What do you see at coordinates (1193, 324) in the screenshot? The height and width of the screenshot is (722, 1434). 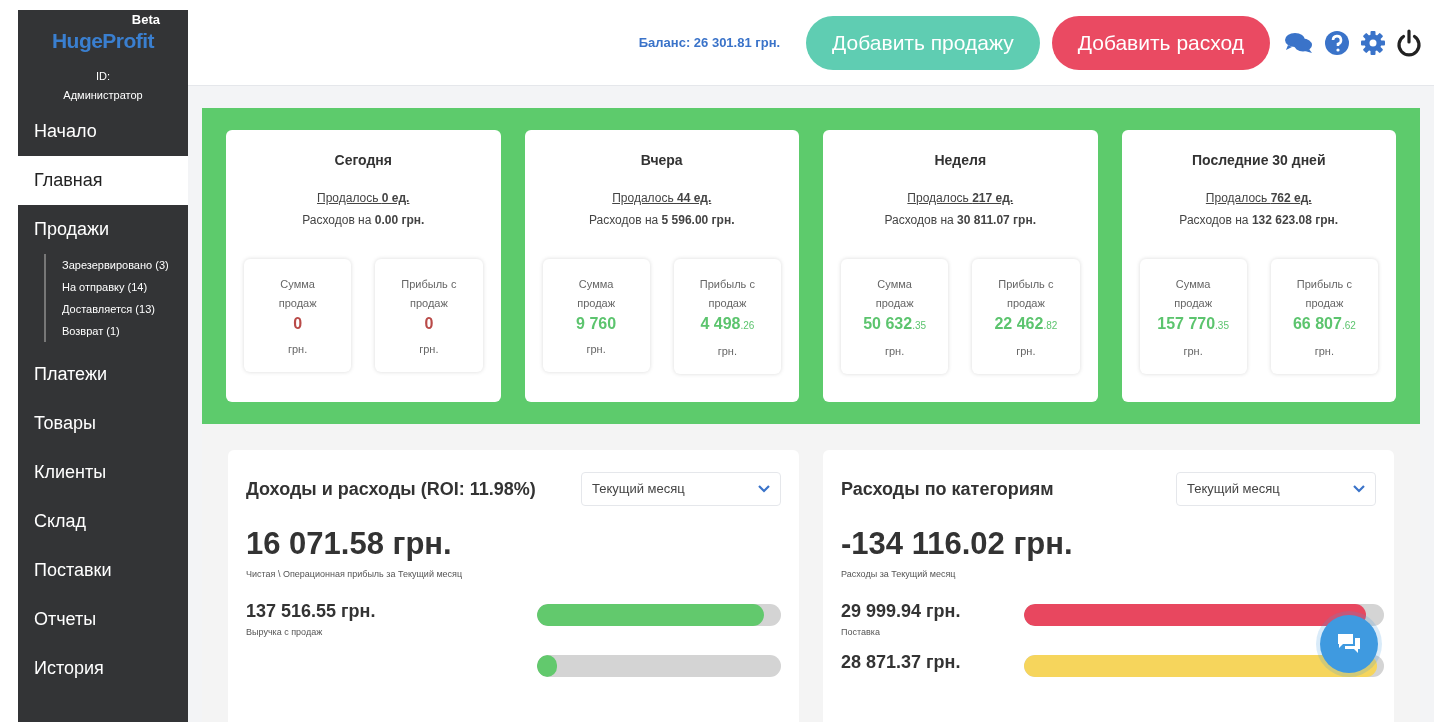 I see `stat-value: 157 770.35` at bounding box center [1193, 324].